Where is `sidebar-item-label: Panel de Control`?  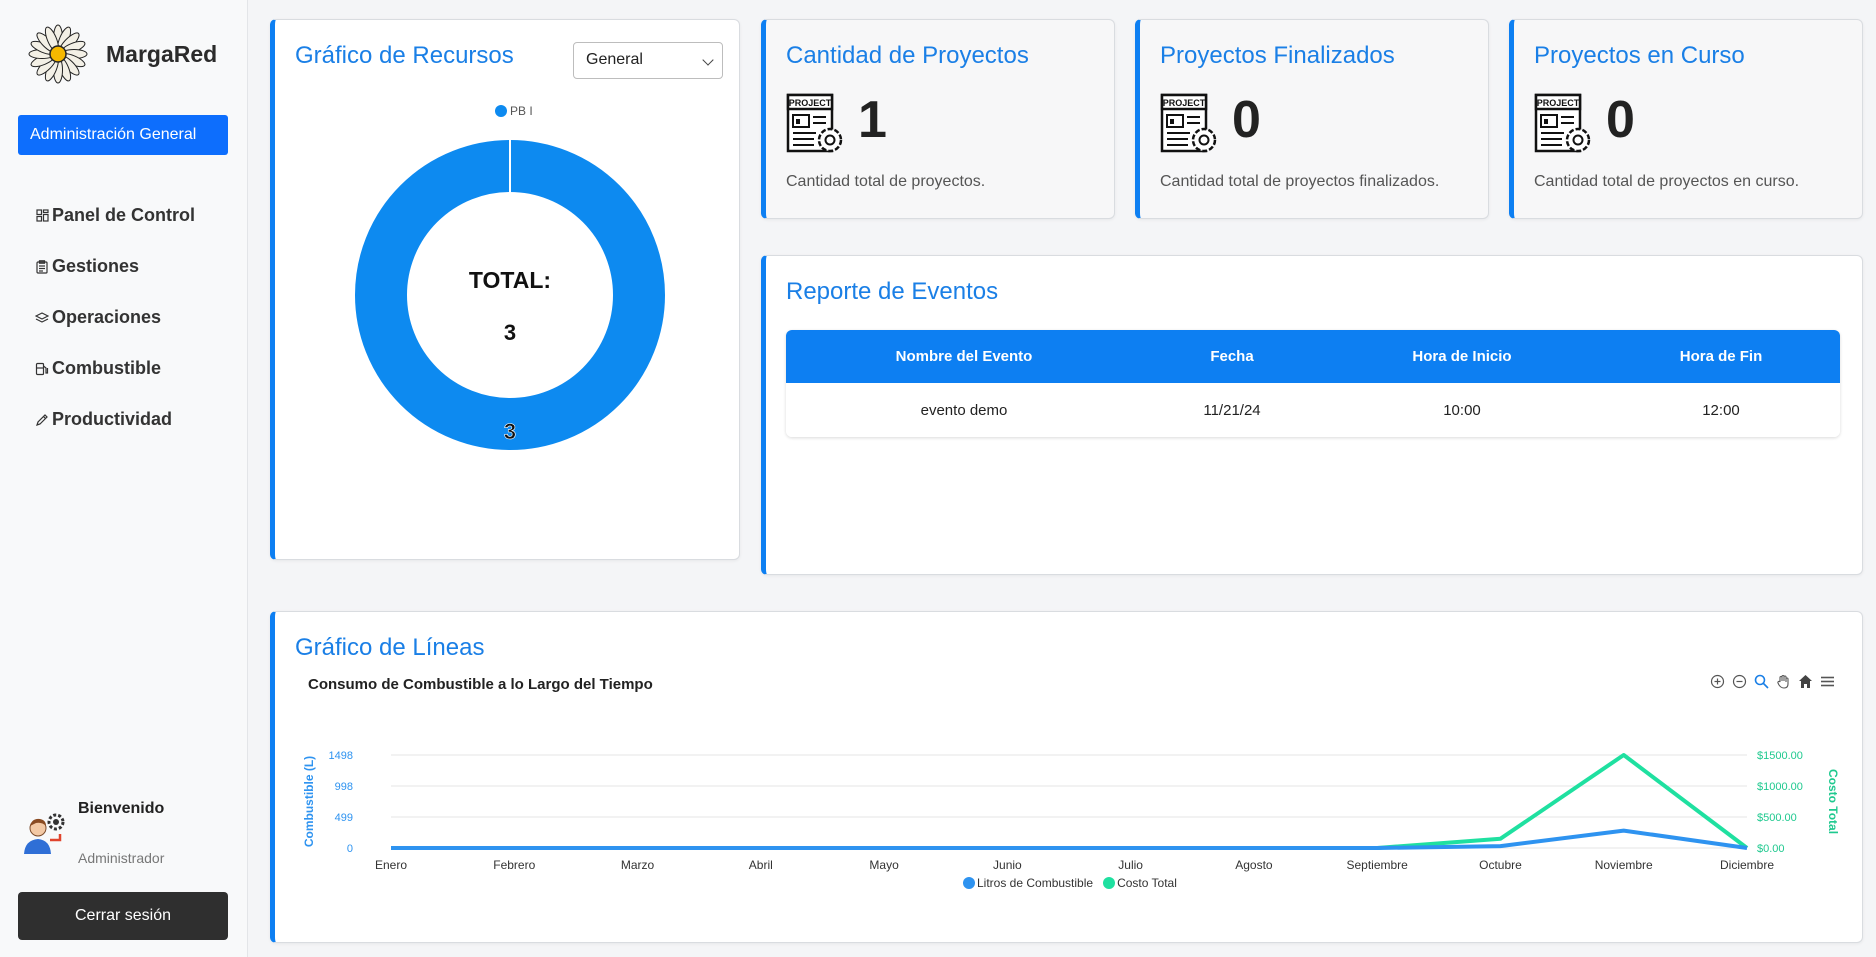
sidebar-item-label: Panel de Control is located at coordinates (124, 215).